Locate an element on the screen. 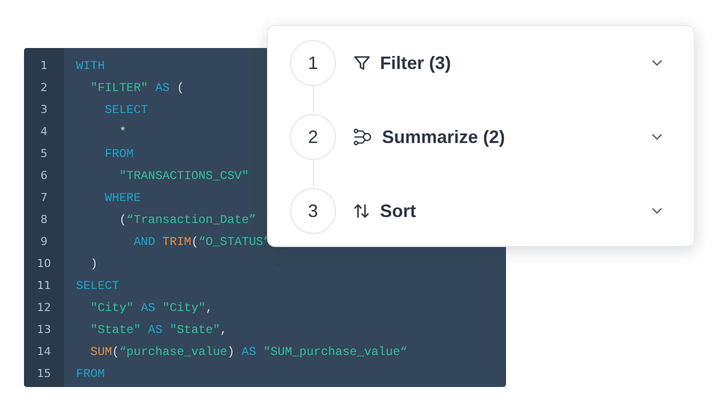 The image size is (712, 408). line-number: 1 is located at coordinates (44, 66).